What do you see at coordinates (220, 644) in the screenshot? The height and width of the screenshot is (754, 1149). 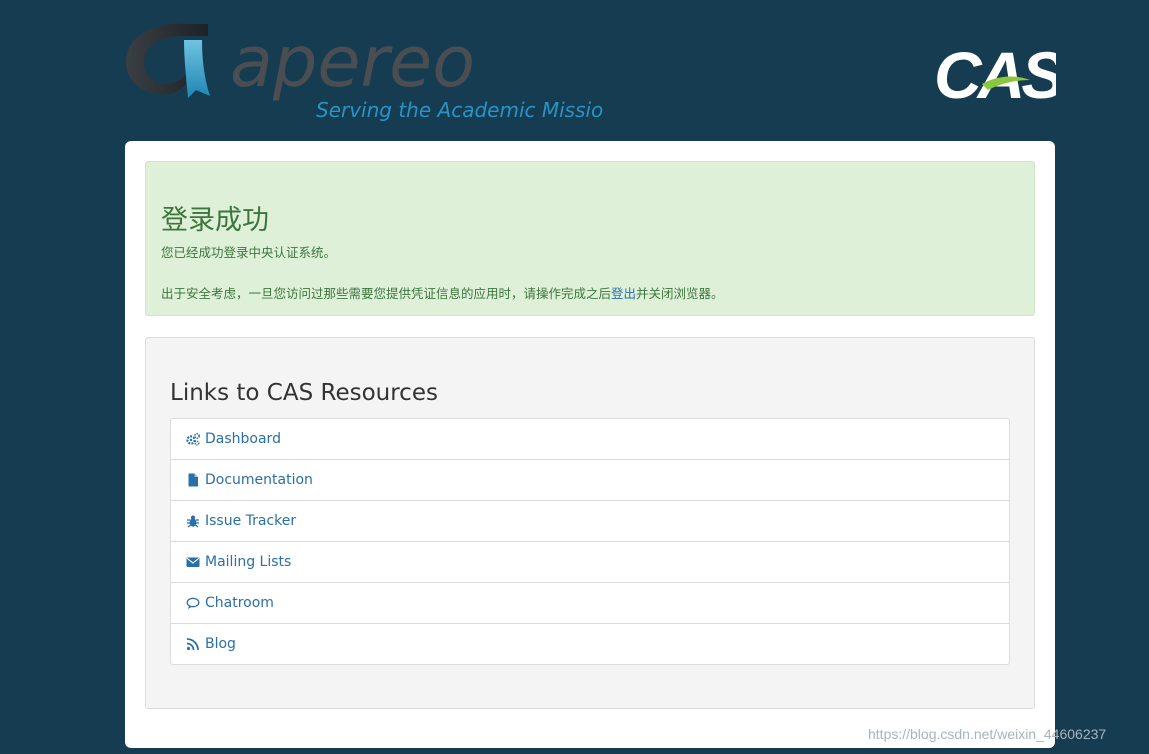 I see `blog-label: Blog` at bounding box center [220, 644].